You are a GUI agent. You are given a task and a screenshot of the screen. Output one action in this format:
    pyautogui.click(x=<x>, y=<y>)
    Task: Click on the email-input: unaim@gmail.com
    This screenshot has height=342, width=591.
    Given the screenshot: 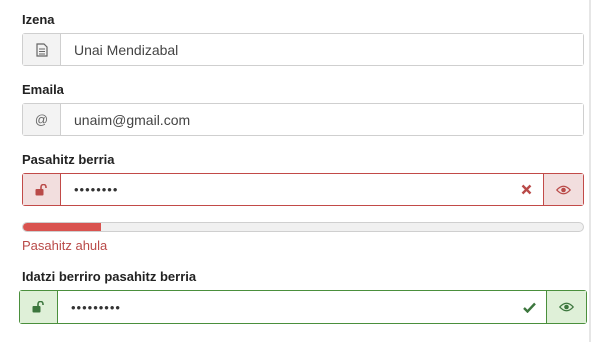 What is the action you would take?
    pyautogui.click(x=322, y=119)
    